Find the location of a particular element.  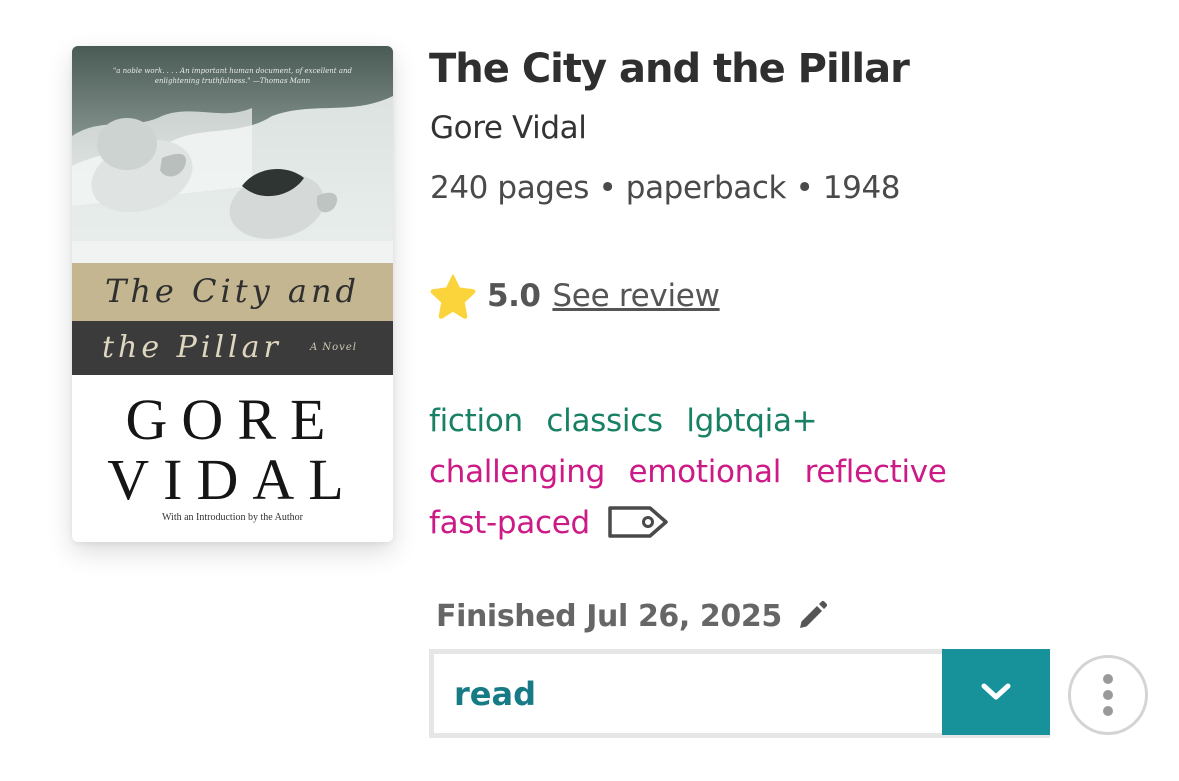

tag-mood: challenging is located at coordinates (517, 472).